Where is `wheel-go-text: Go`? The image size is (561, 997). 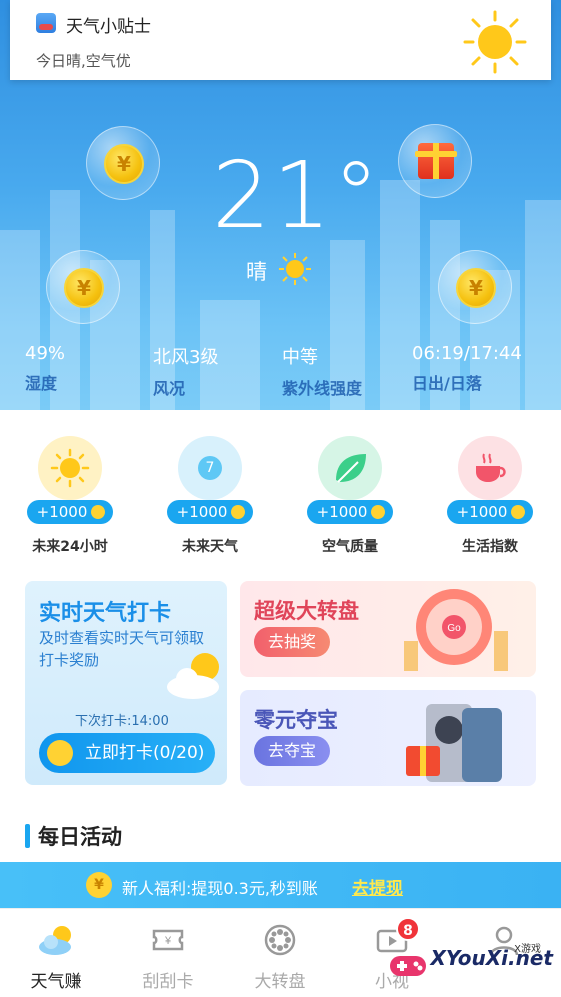 wheel-go-text: Go is located at coordinates (454, 628).